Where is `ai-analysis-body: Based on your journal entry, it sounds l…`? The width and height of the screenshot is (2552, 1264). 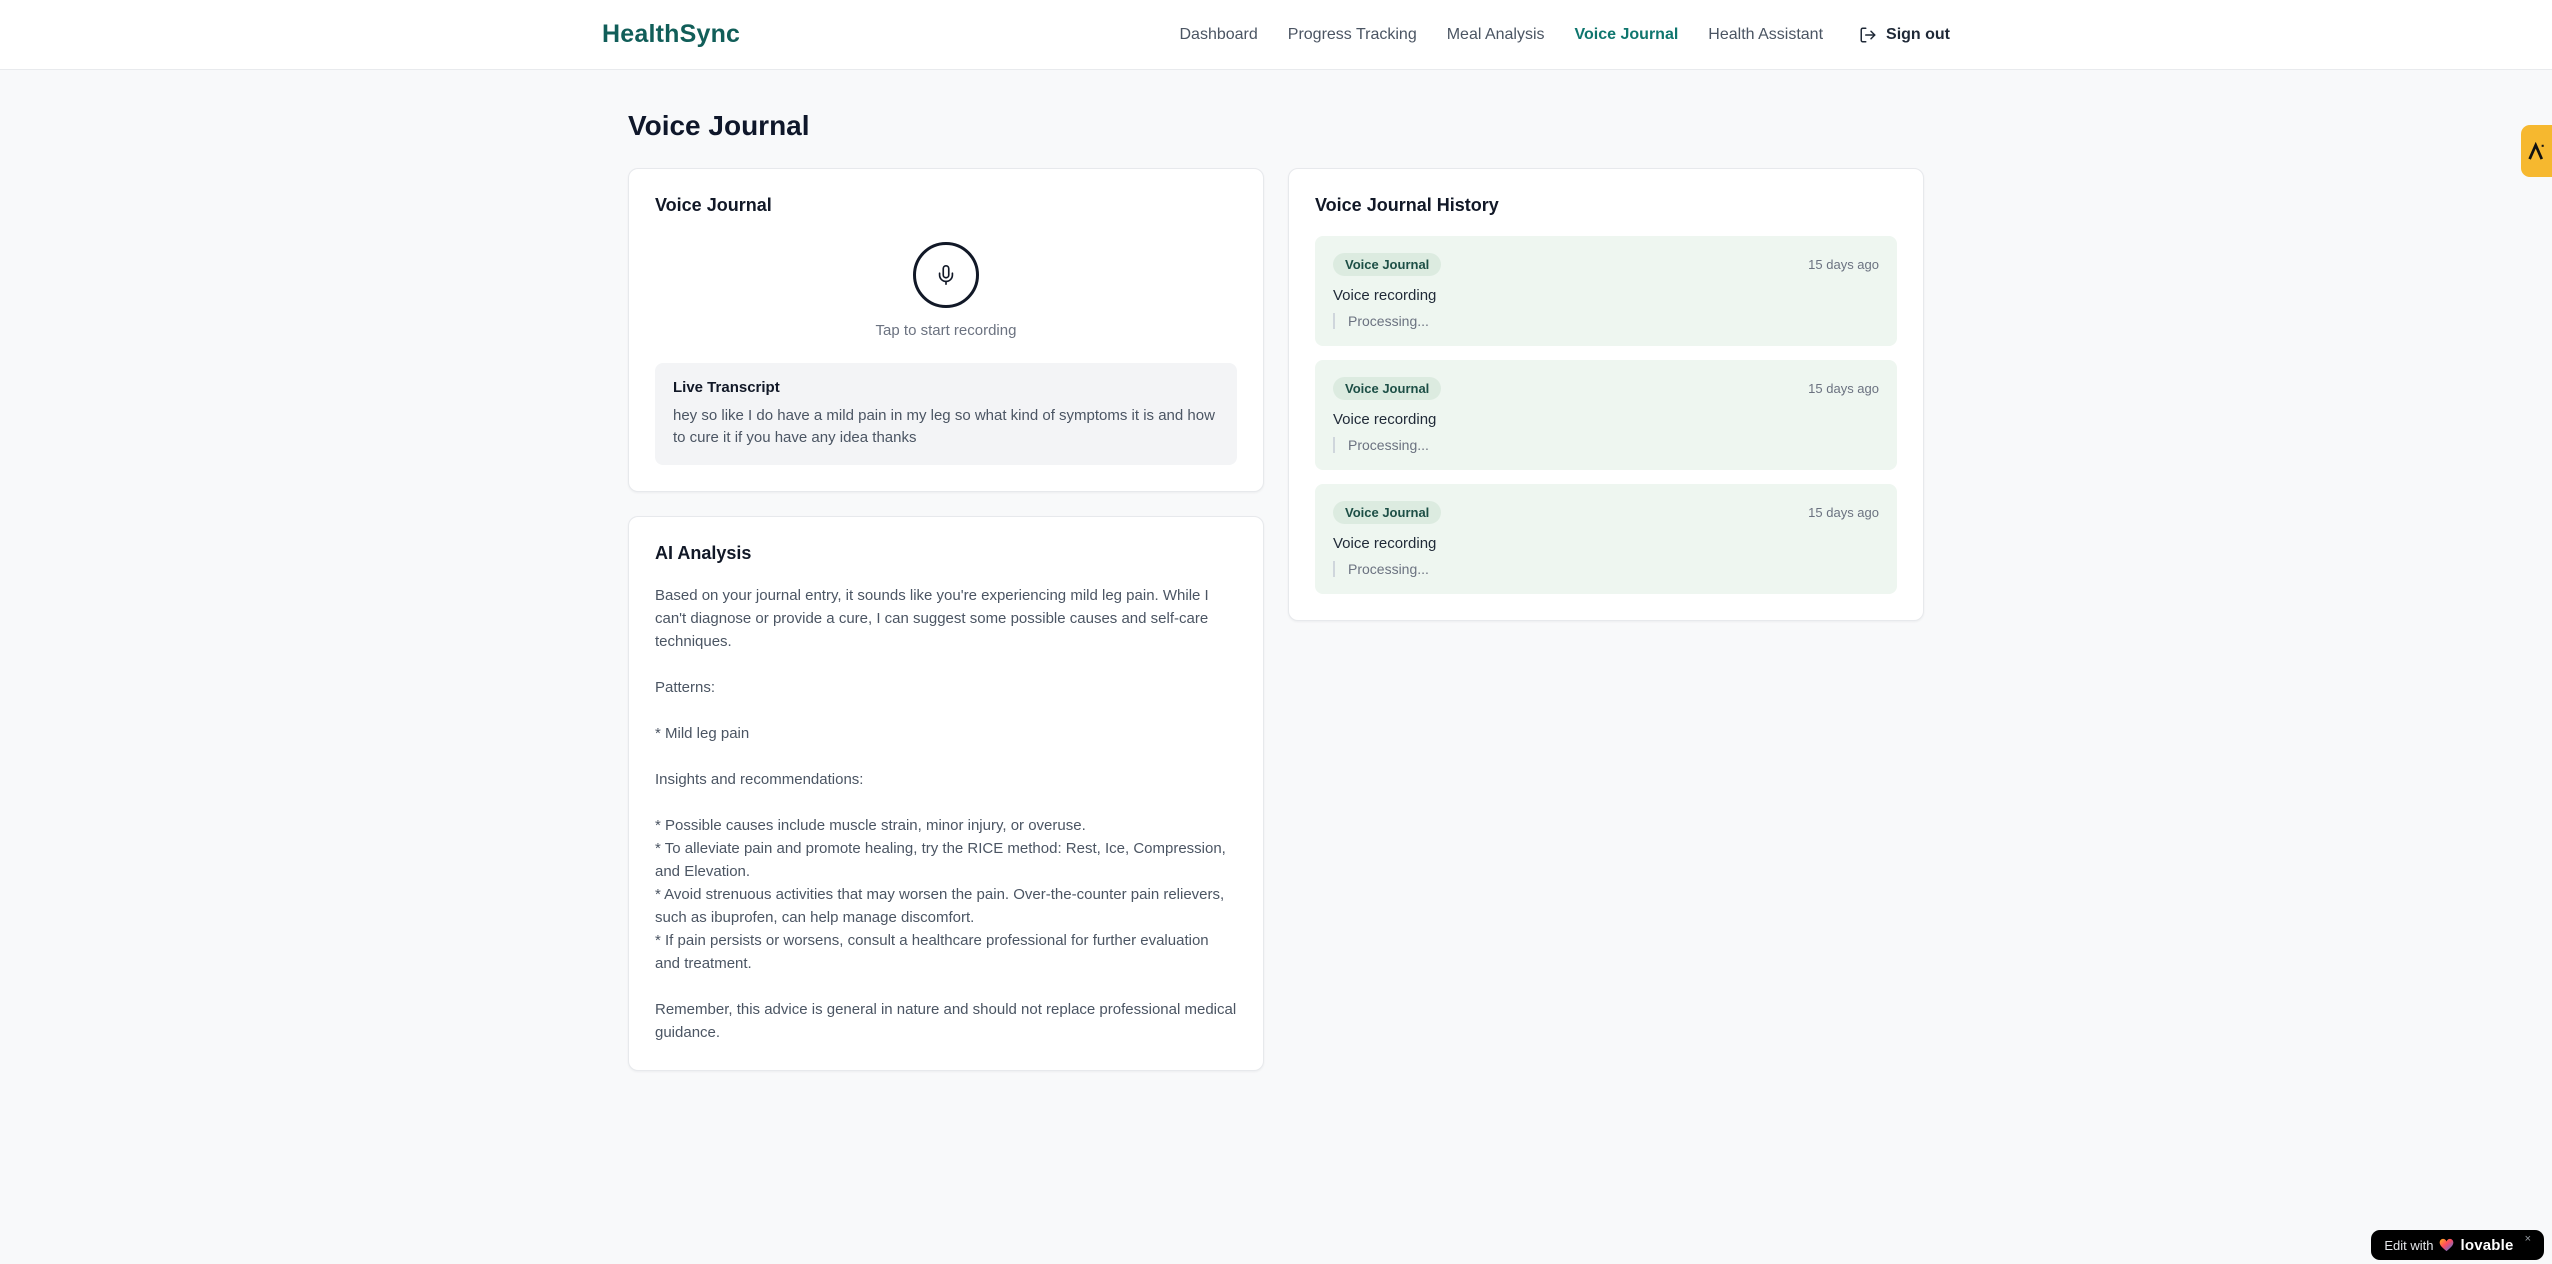 ai-analysis-body: Based on your journal entry, it sounds l… is located at coordinates (946, 814).